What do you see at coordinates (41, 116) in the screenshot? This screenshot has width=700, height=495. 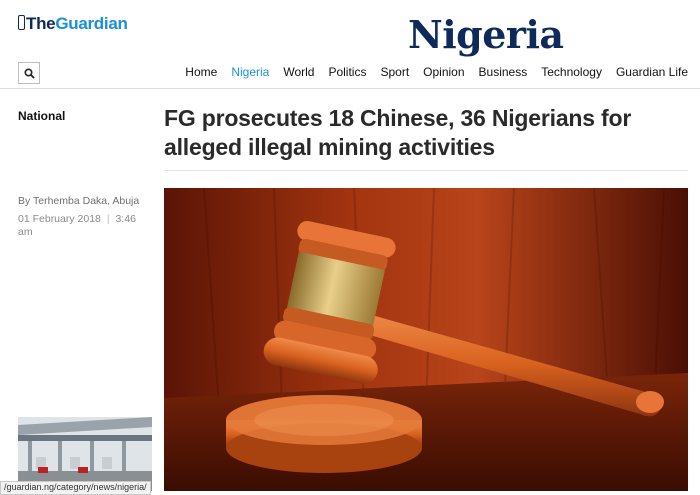 I see `article-category: National` at bounding box center [41, 116].